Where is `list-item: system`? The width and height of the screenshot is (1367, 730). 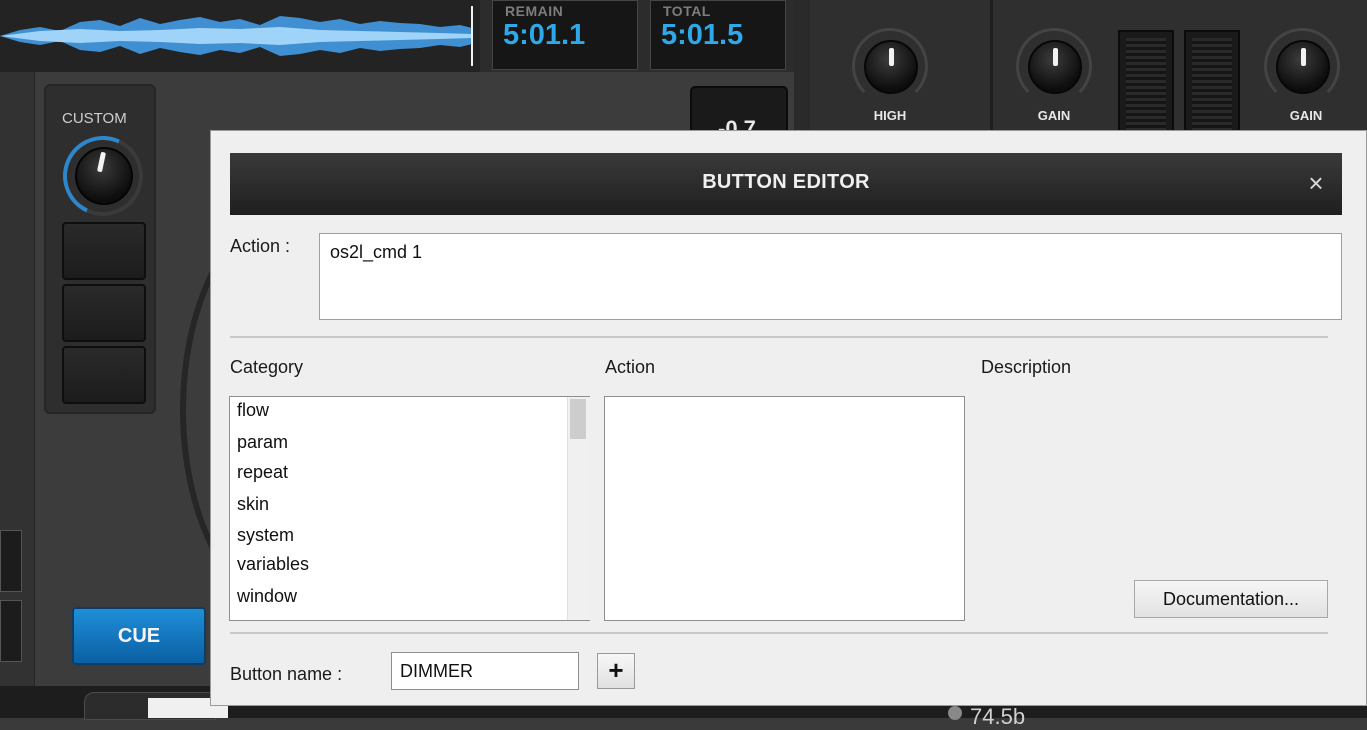
list-item: system is located at coordinates (265, 535).